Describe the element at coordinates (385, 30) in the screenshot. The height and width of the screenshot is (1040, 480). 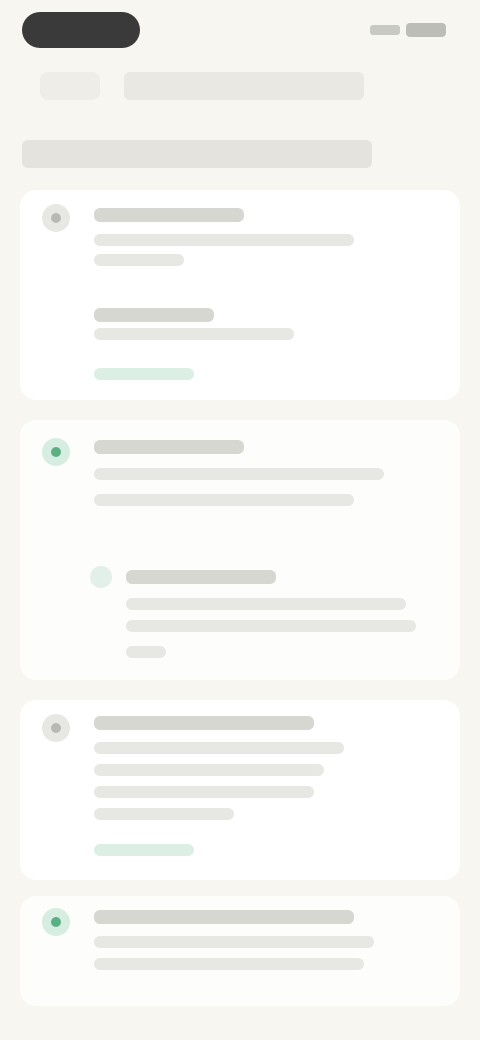
I see `signal-icon` at that location.